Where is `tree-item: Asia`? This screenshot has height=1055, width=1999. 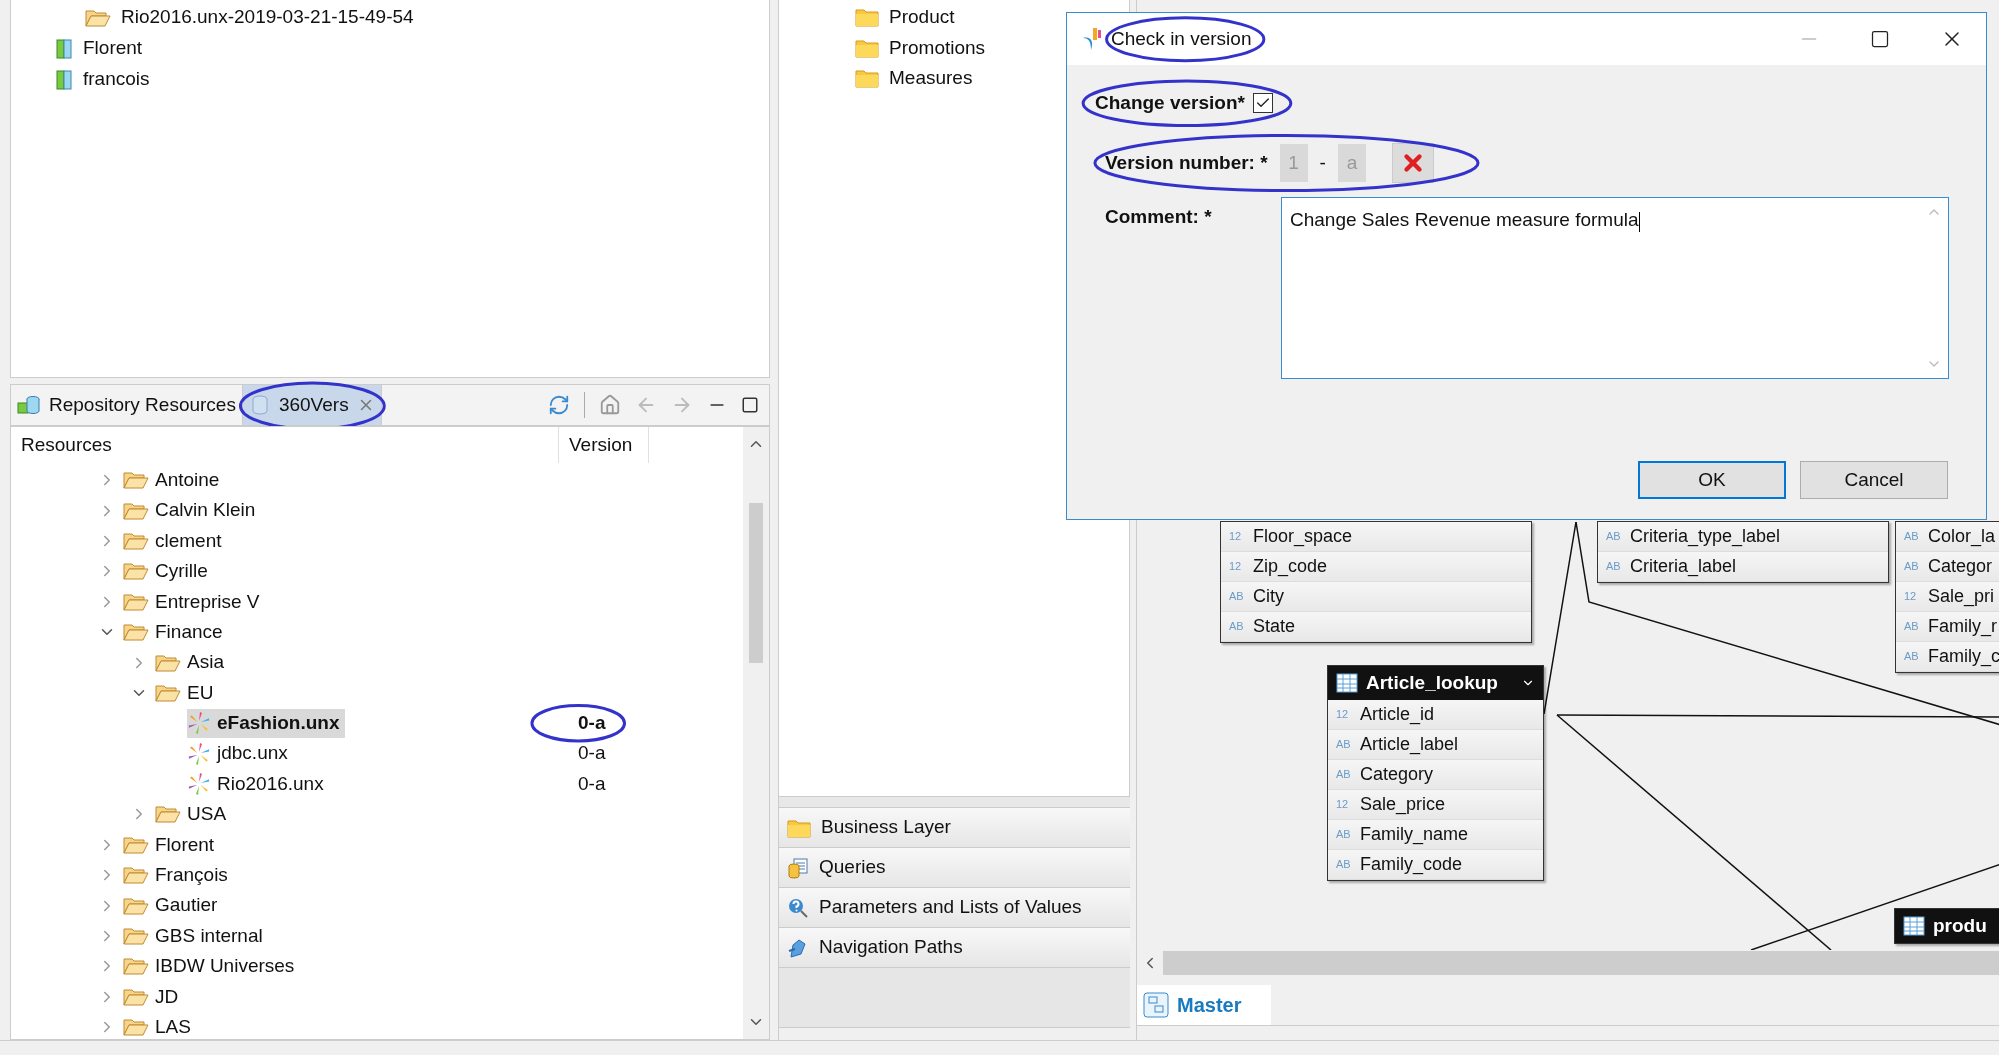 tree-item: Asia is located at coordinates (205, 662).